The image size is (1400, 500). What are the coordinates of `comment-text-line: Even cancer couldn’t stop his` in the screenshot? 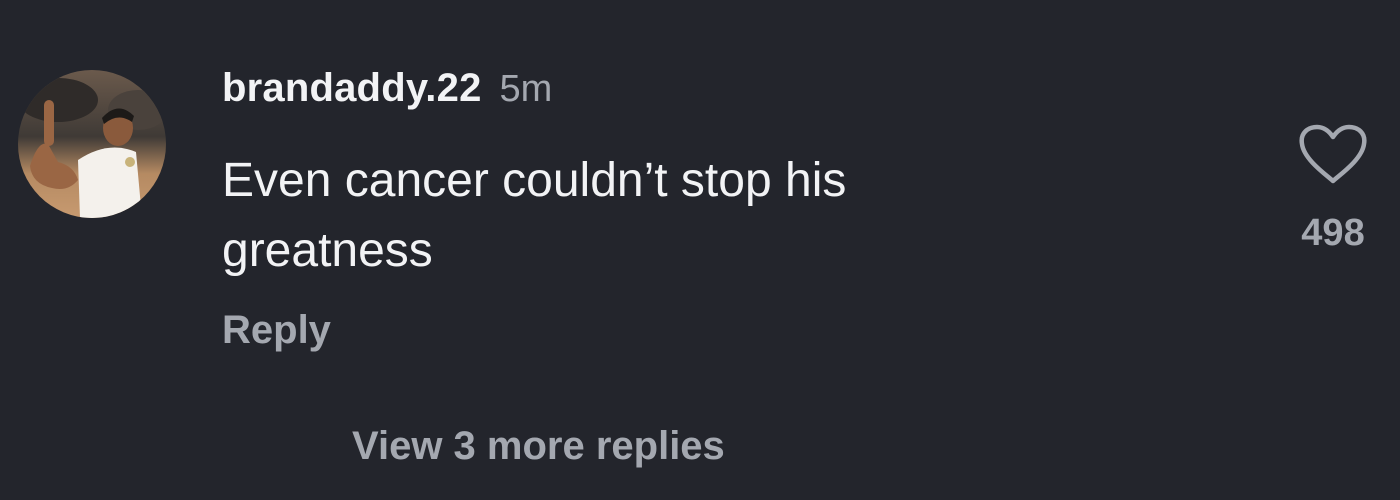 It's located at (534, 180).